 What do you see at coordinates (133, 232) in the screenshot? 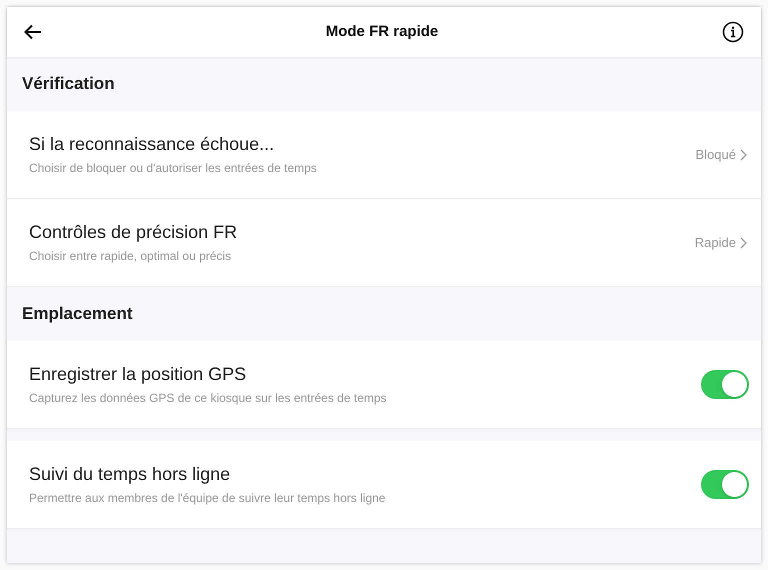
I see `row-title: Contrôles de précision FR` at bounding box center [133, 232].